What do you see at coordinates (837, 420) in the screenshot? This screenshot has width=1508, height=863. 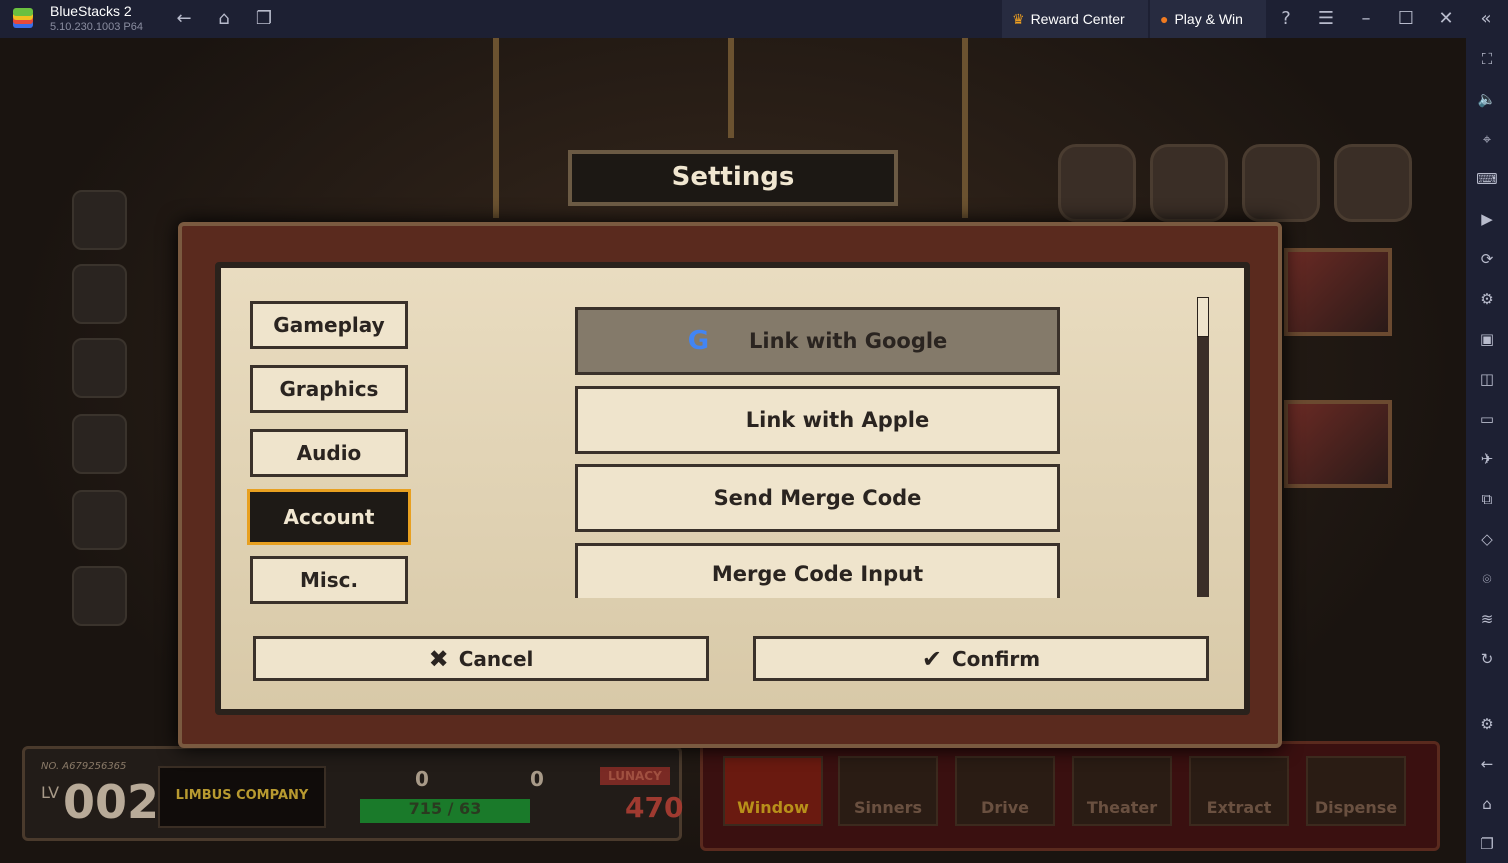 I see `link-apple-label: Link with Apple` at bounding box center [837, 420].